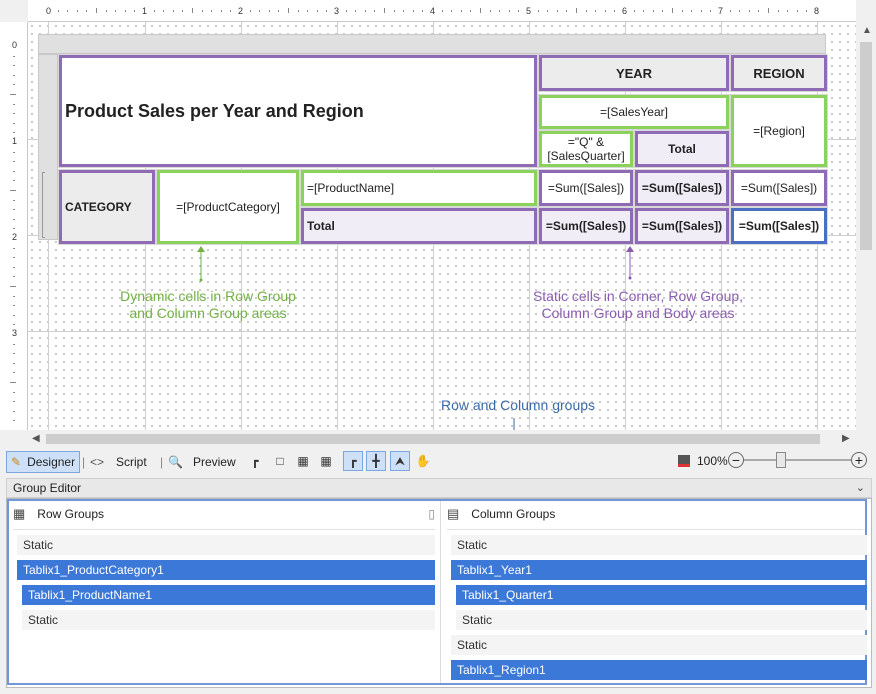  Describe the element at coordinates (423, 461) in the screenshot. I see `hand-pan-icon: ✋` at that location.